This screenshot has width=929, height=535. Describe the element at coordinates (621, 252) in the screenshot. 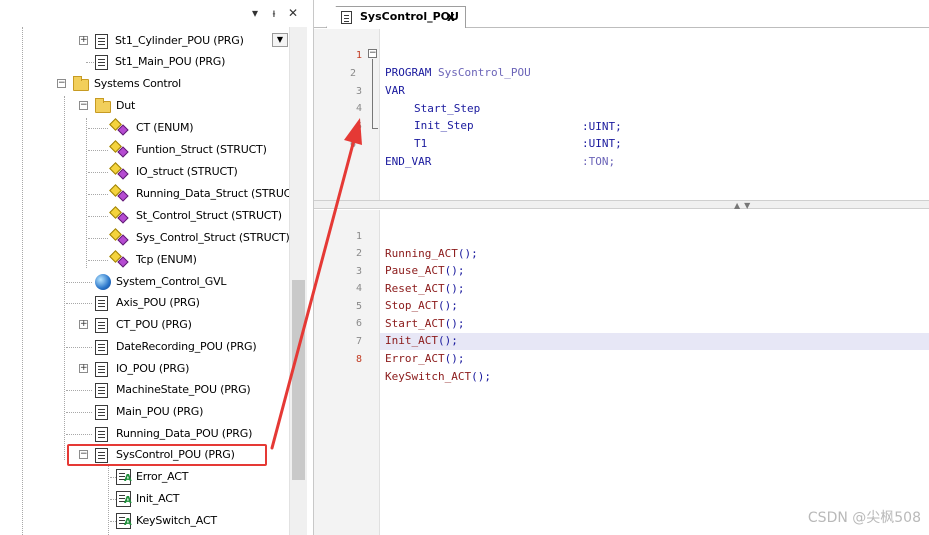

I see `code-line: 2 Pause_ACT();` at that location.